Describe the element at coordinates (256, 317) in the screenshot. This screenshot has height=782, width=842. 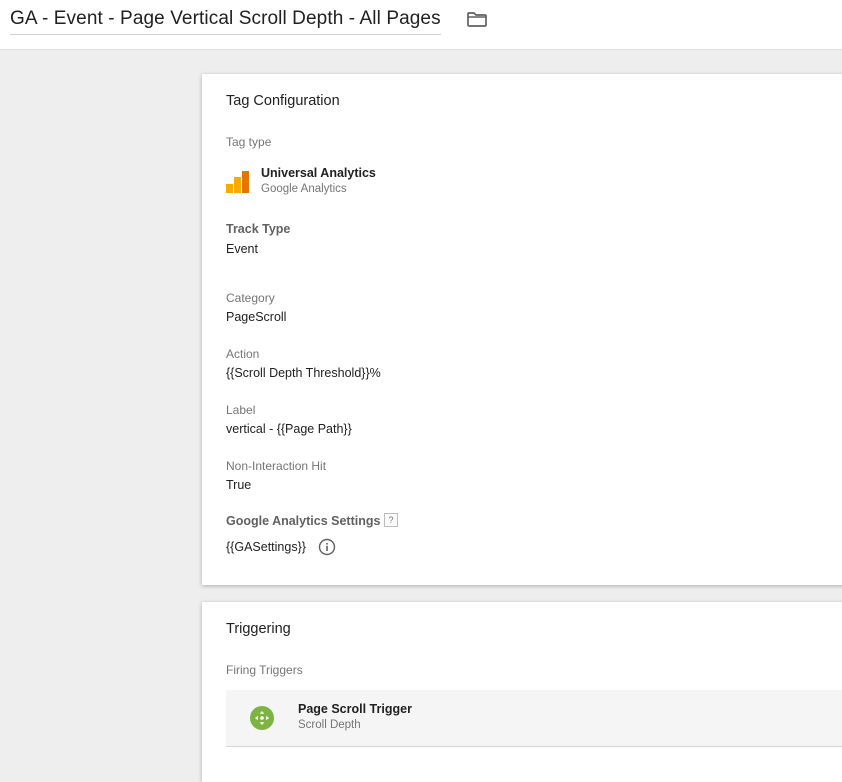
I see `category-value: PageScroll` at that location.